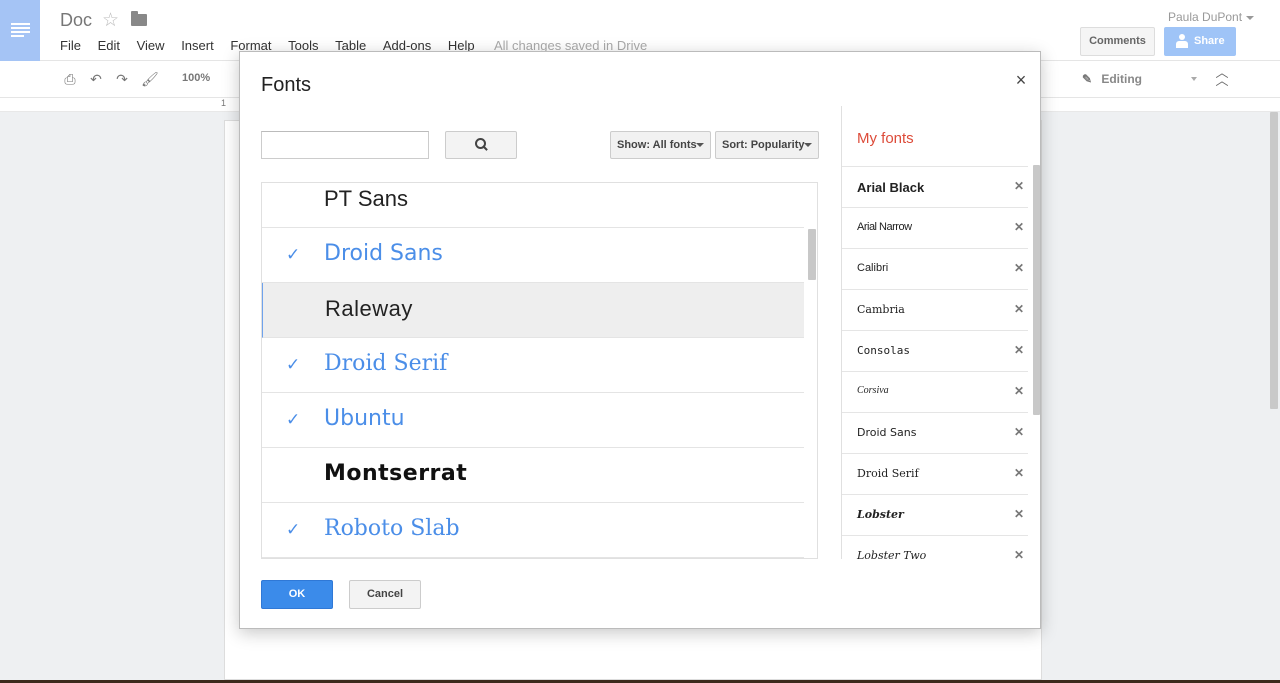 The height and width of the screenshot is (683, 1280). I want to click on my-font-item: Lobster Two ✕, so click(935, 547).